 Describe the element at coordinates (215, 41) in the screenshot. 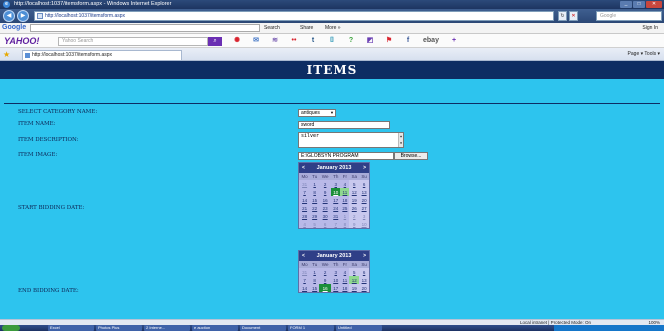

I see `yahoo-search-icon: ⌕` at that location.